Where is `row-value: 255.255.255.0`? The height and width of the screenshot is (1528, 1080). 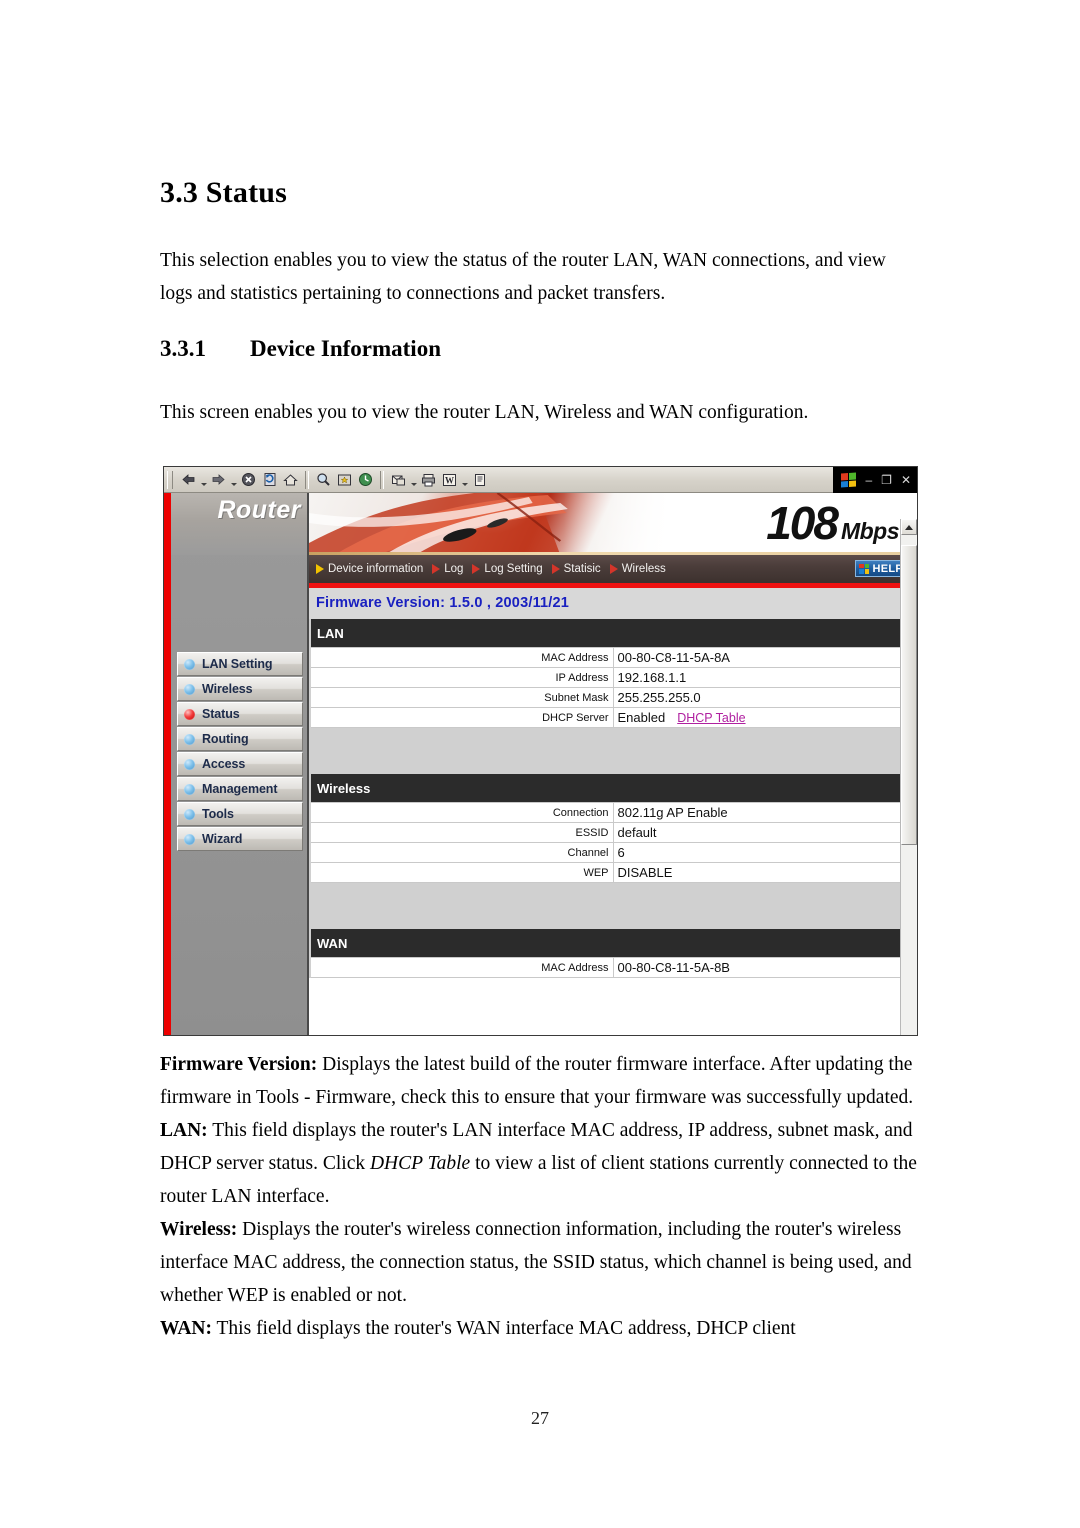
row-value: 255.255.255.0 is located at coordinates (763, 697).